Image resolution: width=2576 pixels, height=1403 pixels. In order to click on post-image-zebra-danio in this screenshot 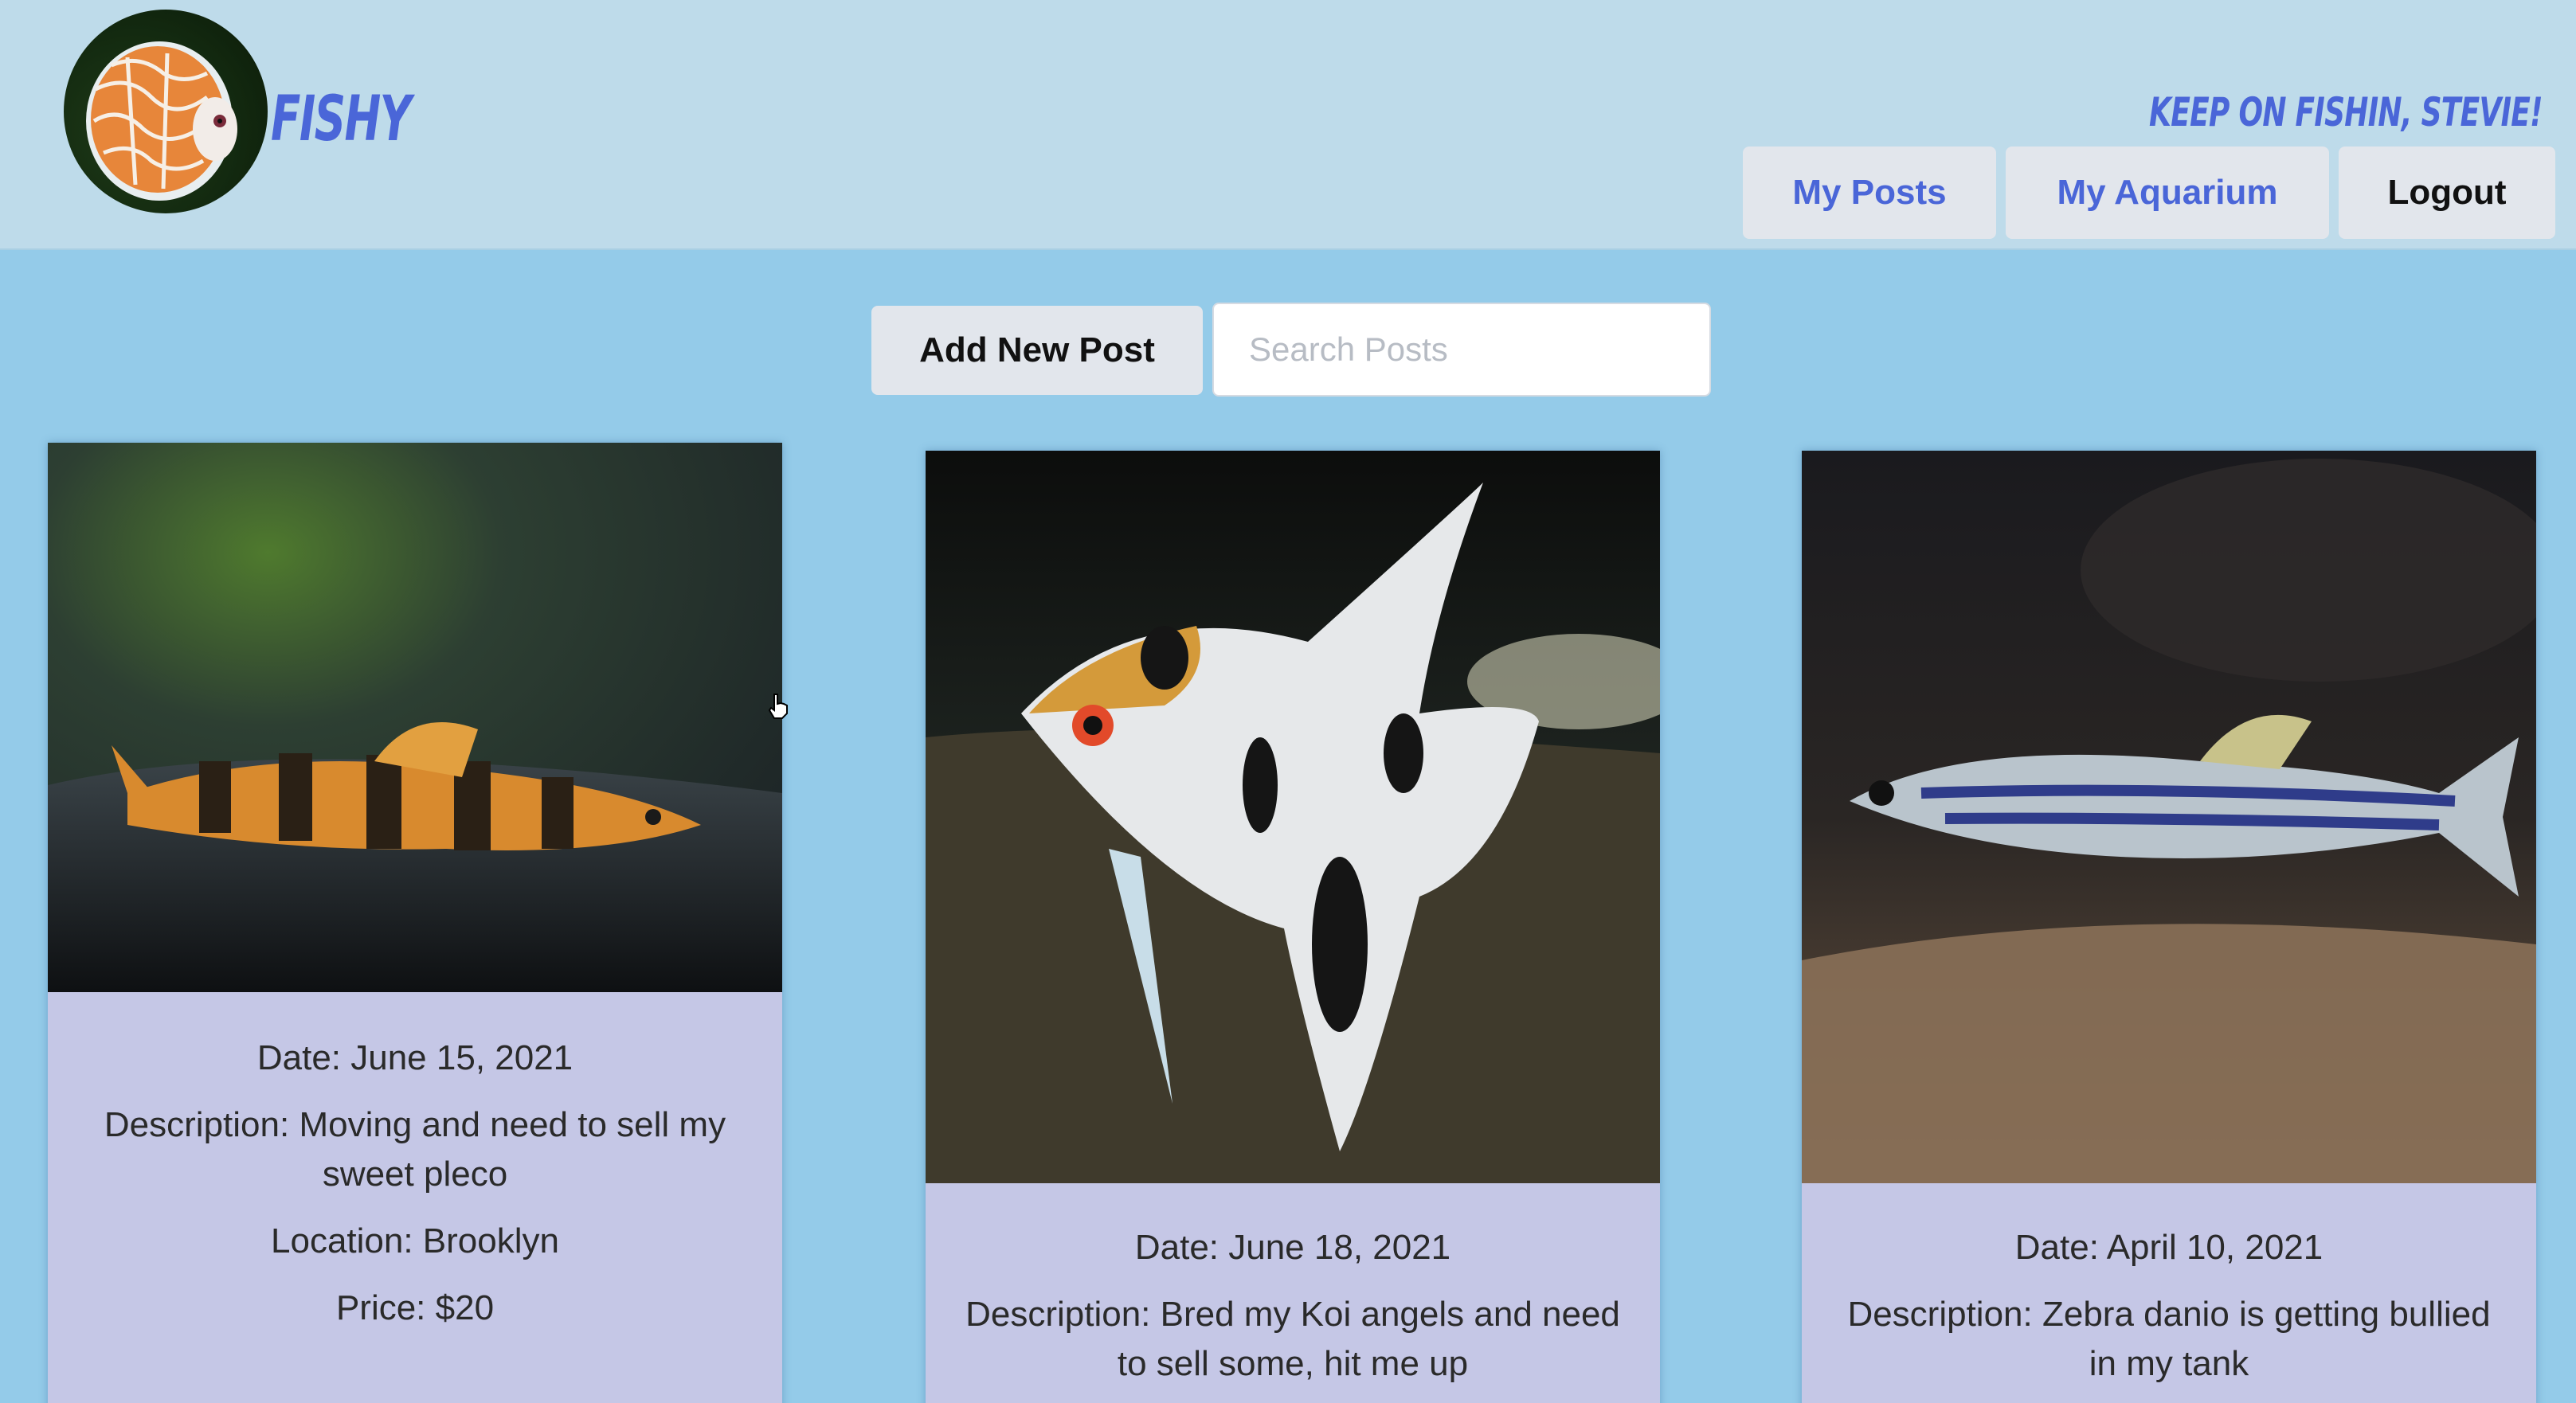, I will do `click(2169, 817)`.